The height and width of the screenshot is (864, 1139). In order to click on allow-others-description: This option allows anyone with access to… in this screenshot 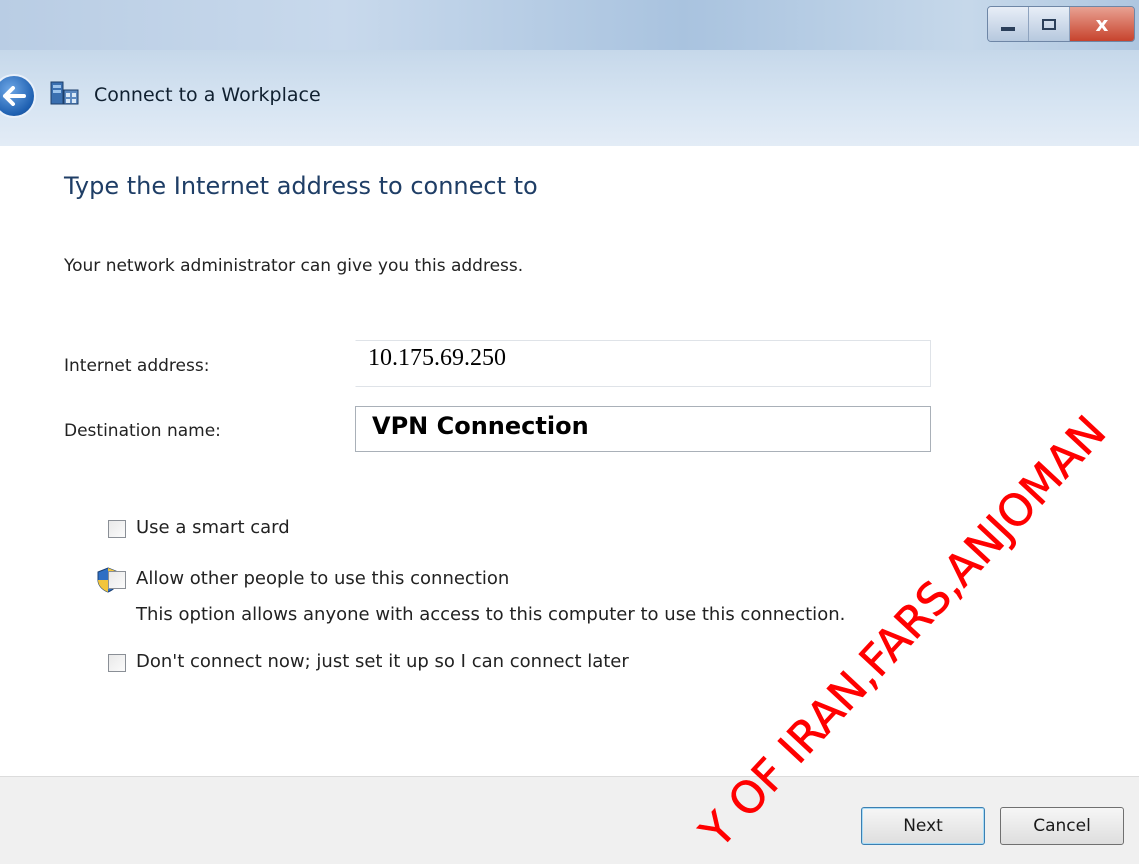, I will do `click(491, 614)`.